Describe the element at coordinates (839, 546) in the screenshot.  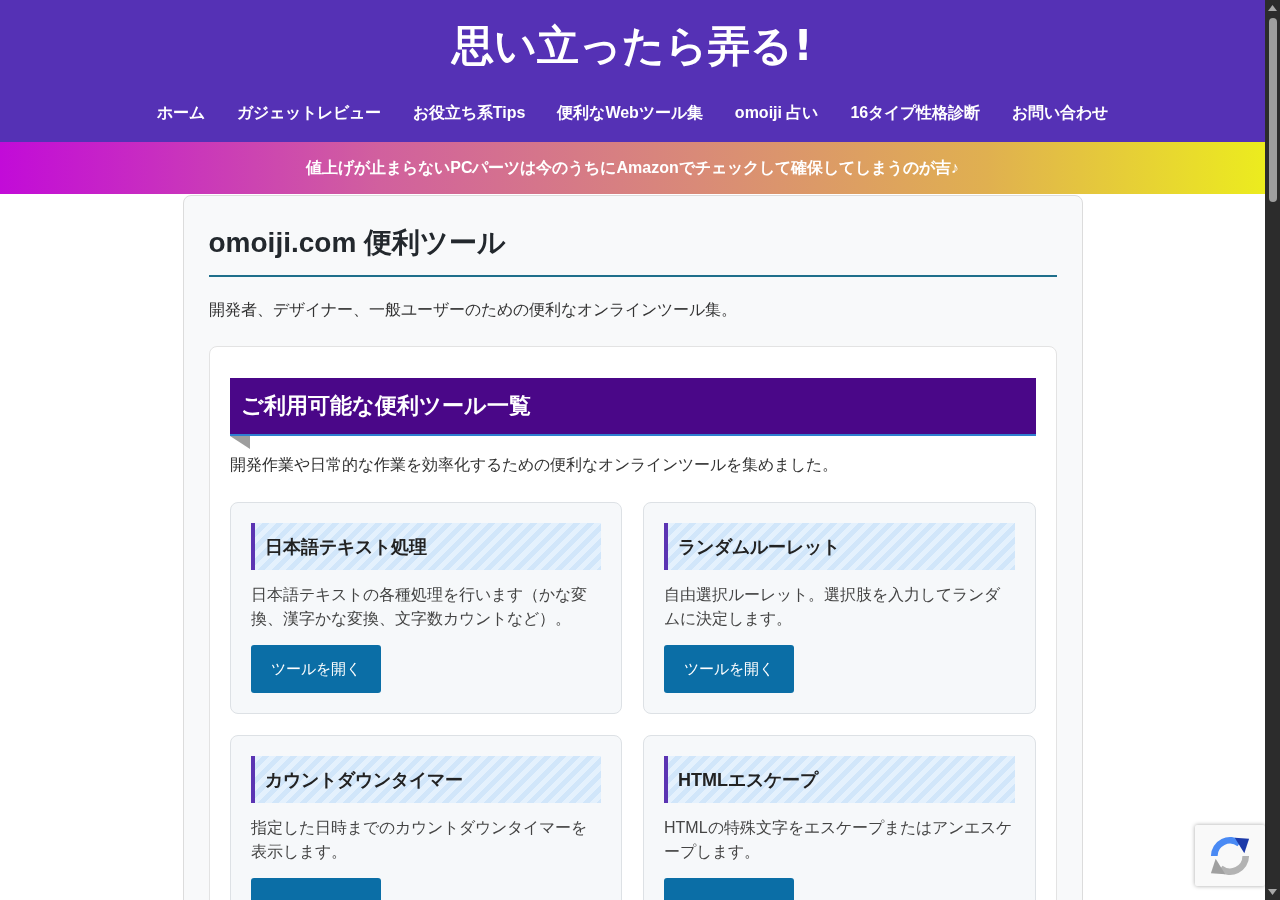
I see `tool-name: ランダムルーレット` at that location.